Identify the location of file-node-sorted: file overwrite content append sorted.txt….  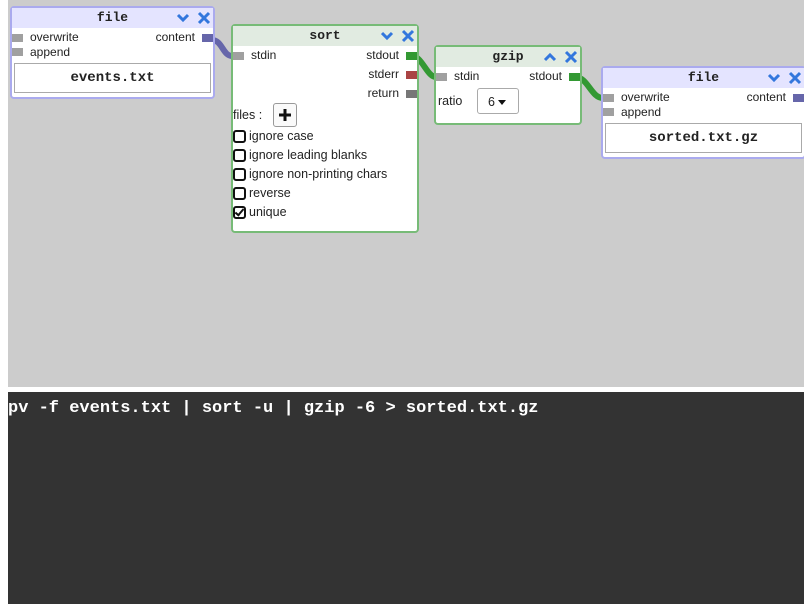
(702, 112).